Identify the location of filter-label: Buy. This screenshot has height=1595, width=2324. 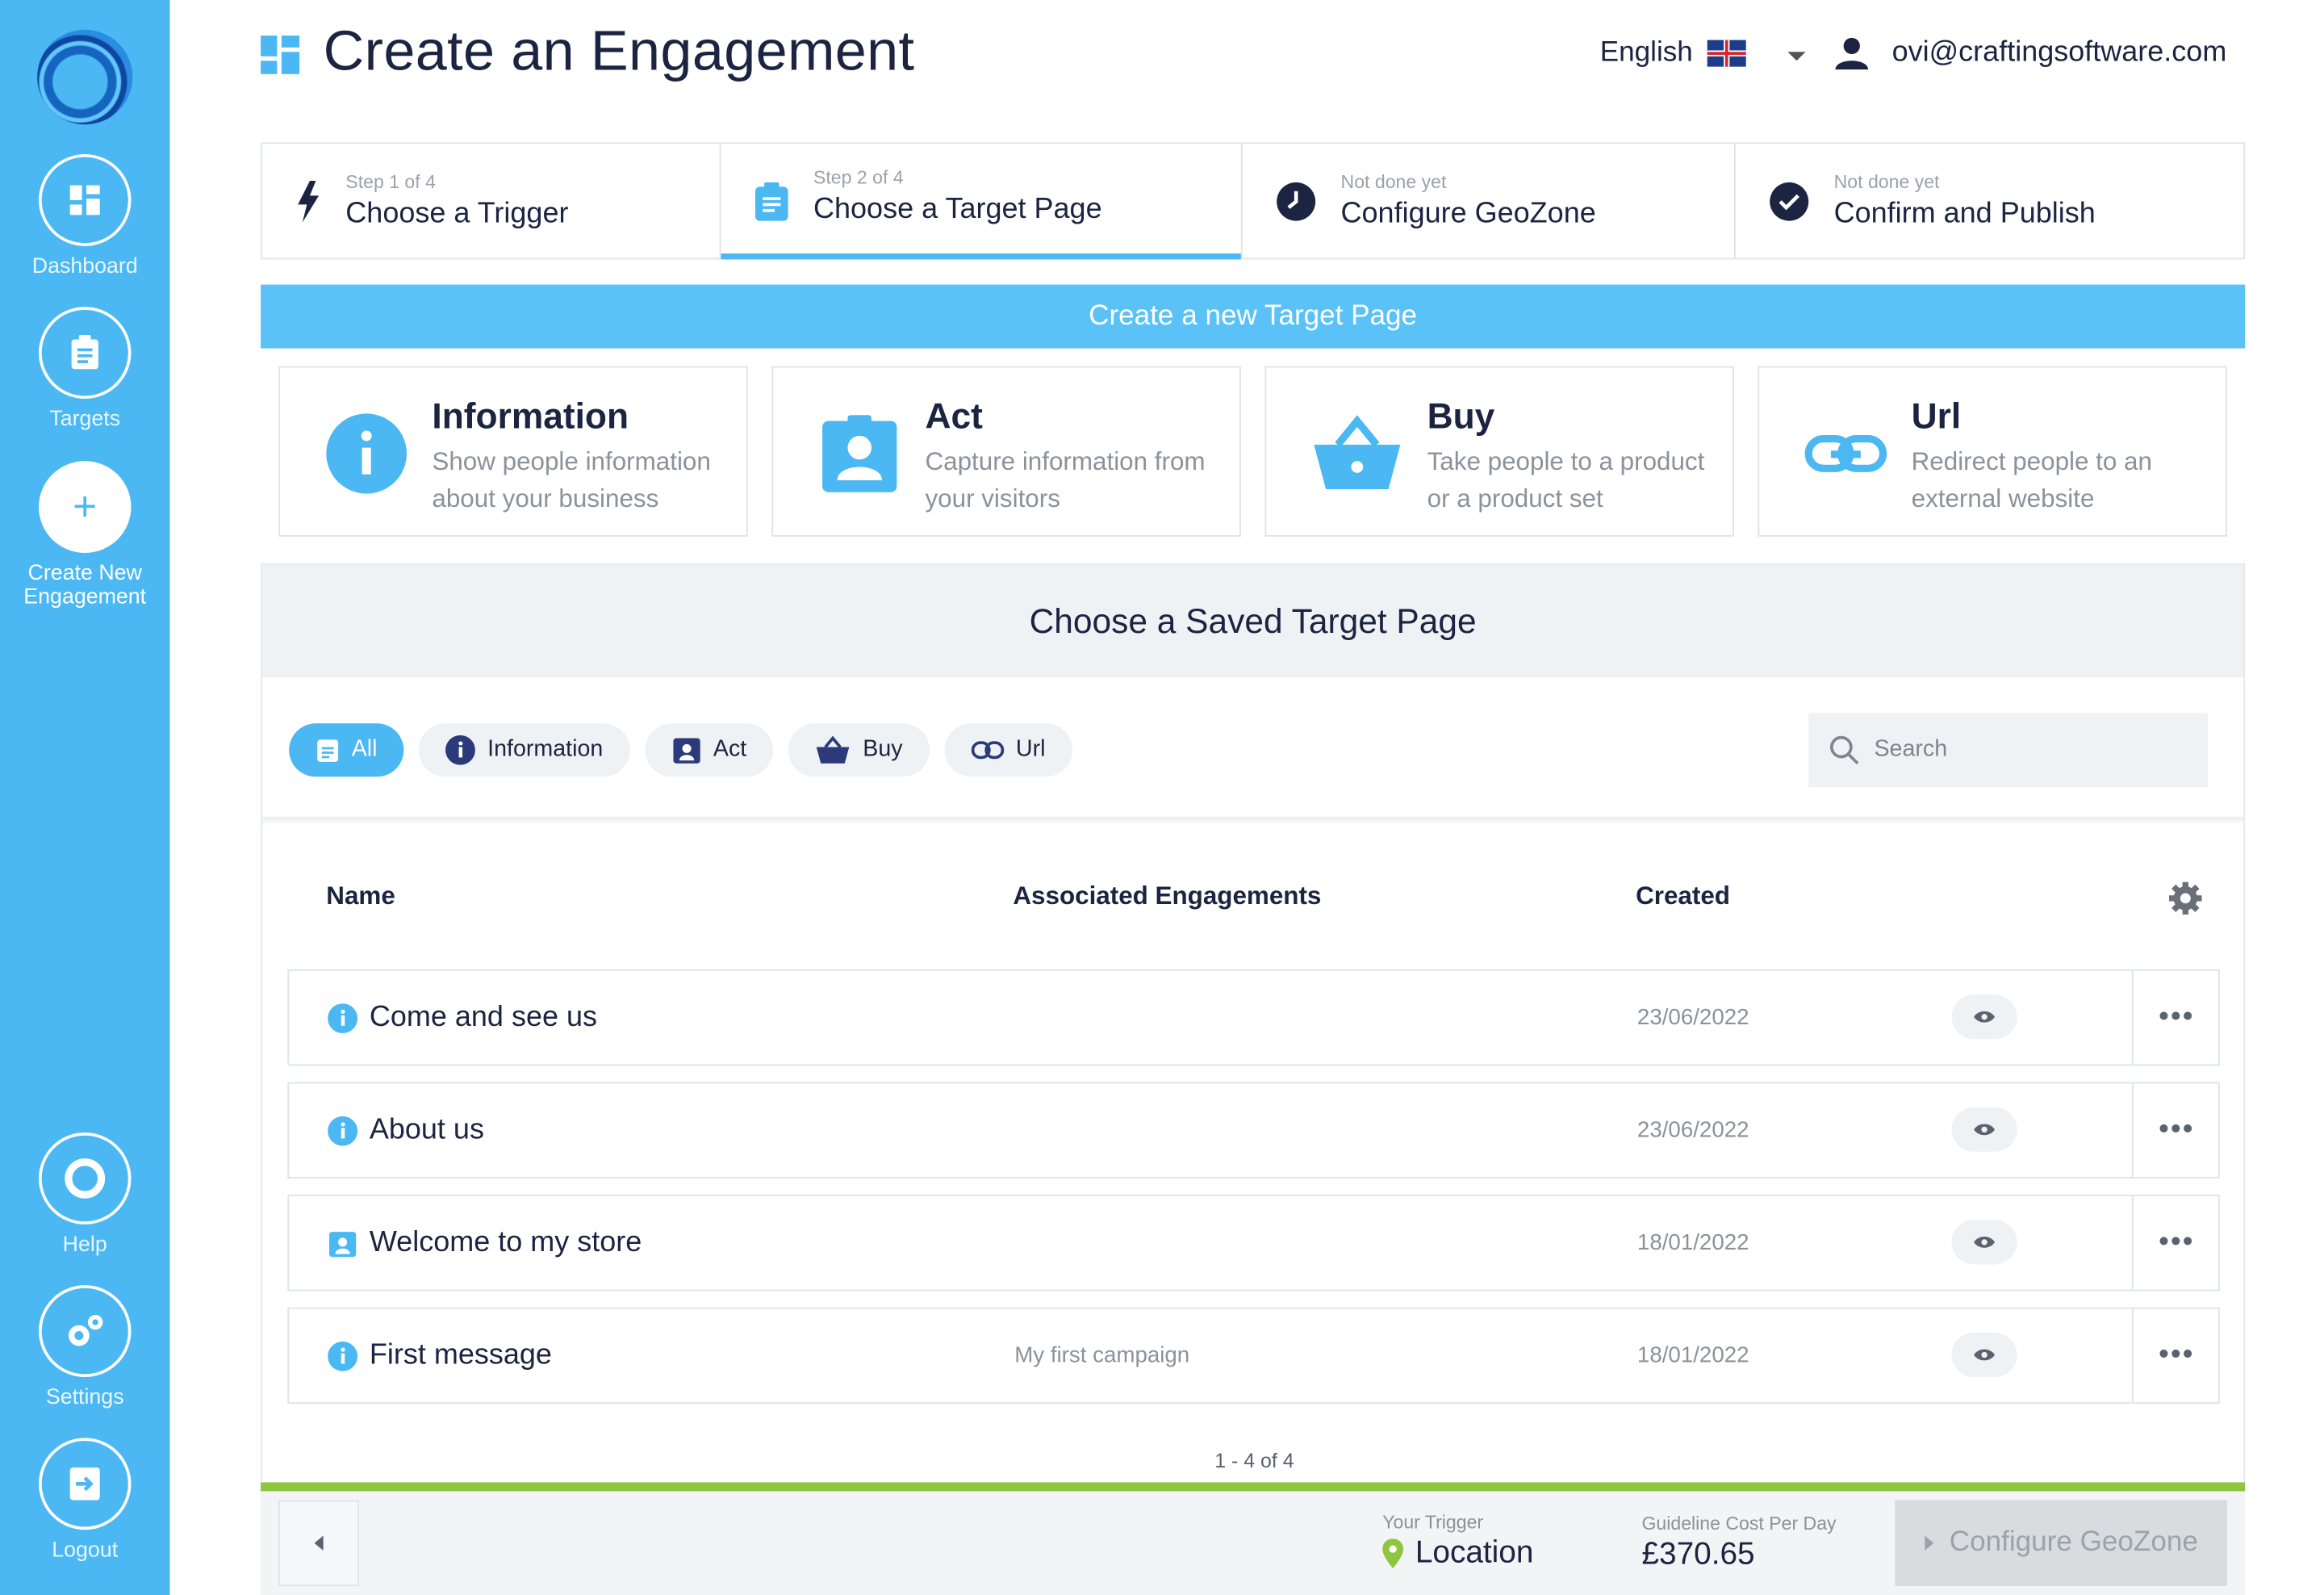
(883, 749).